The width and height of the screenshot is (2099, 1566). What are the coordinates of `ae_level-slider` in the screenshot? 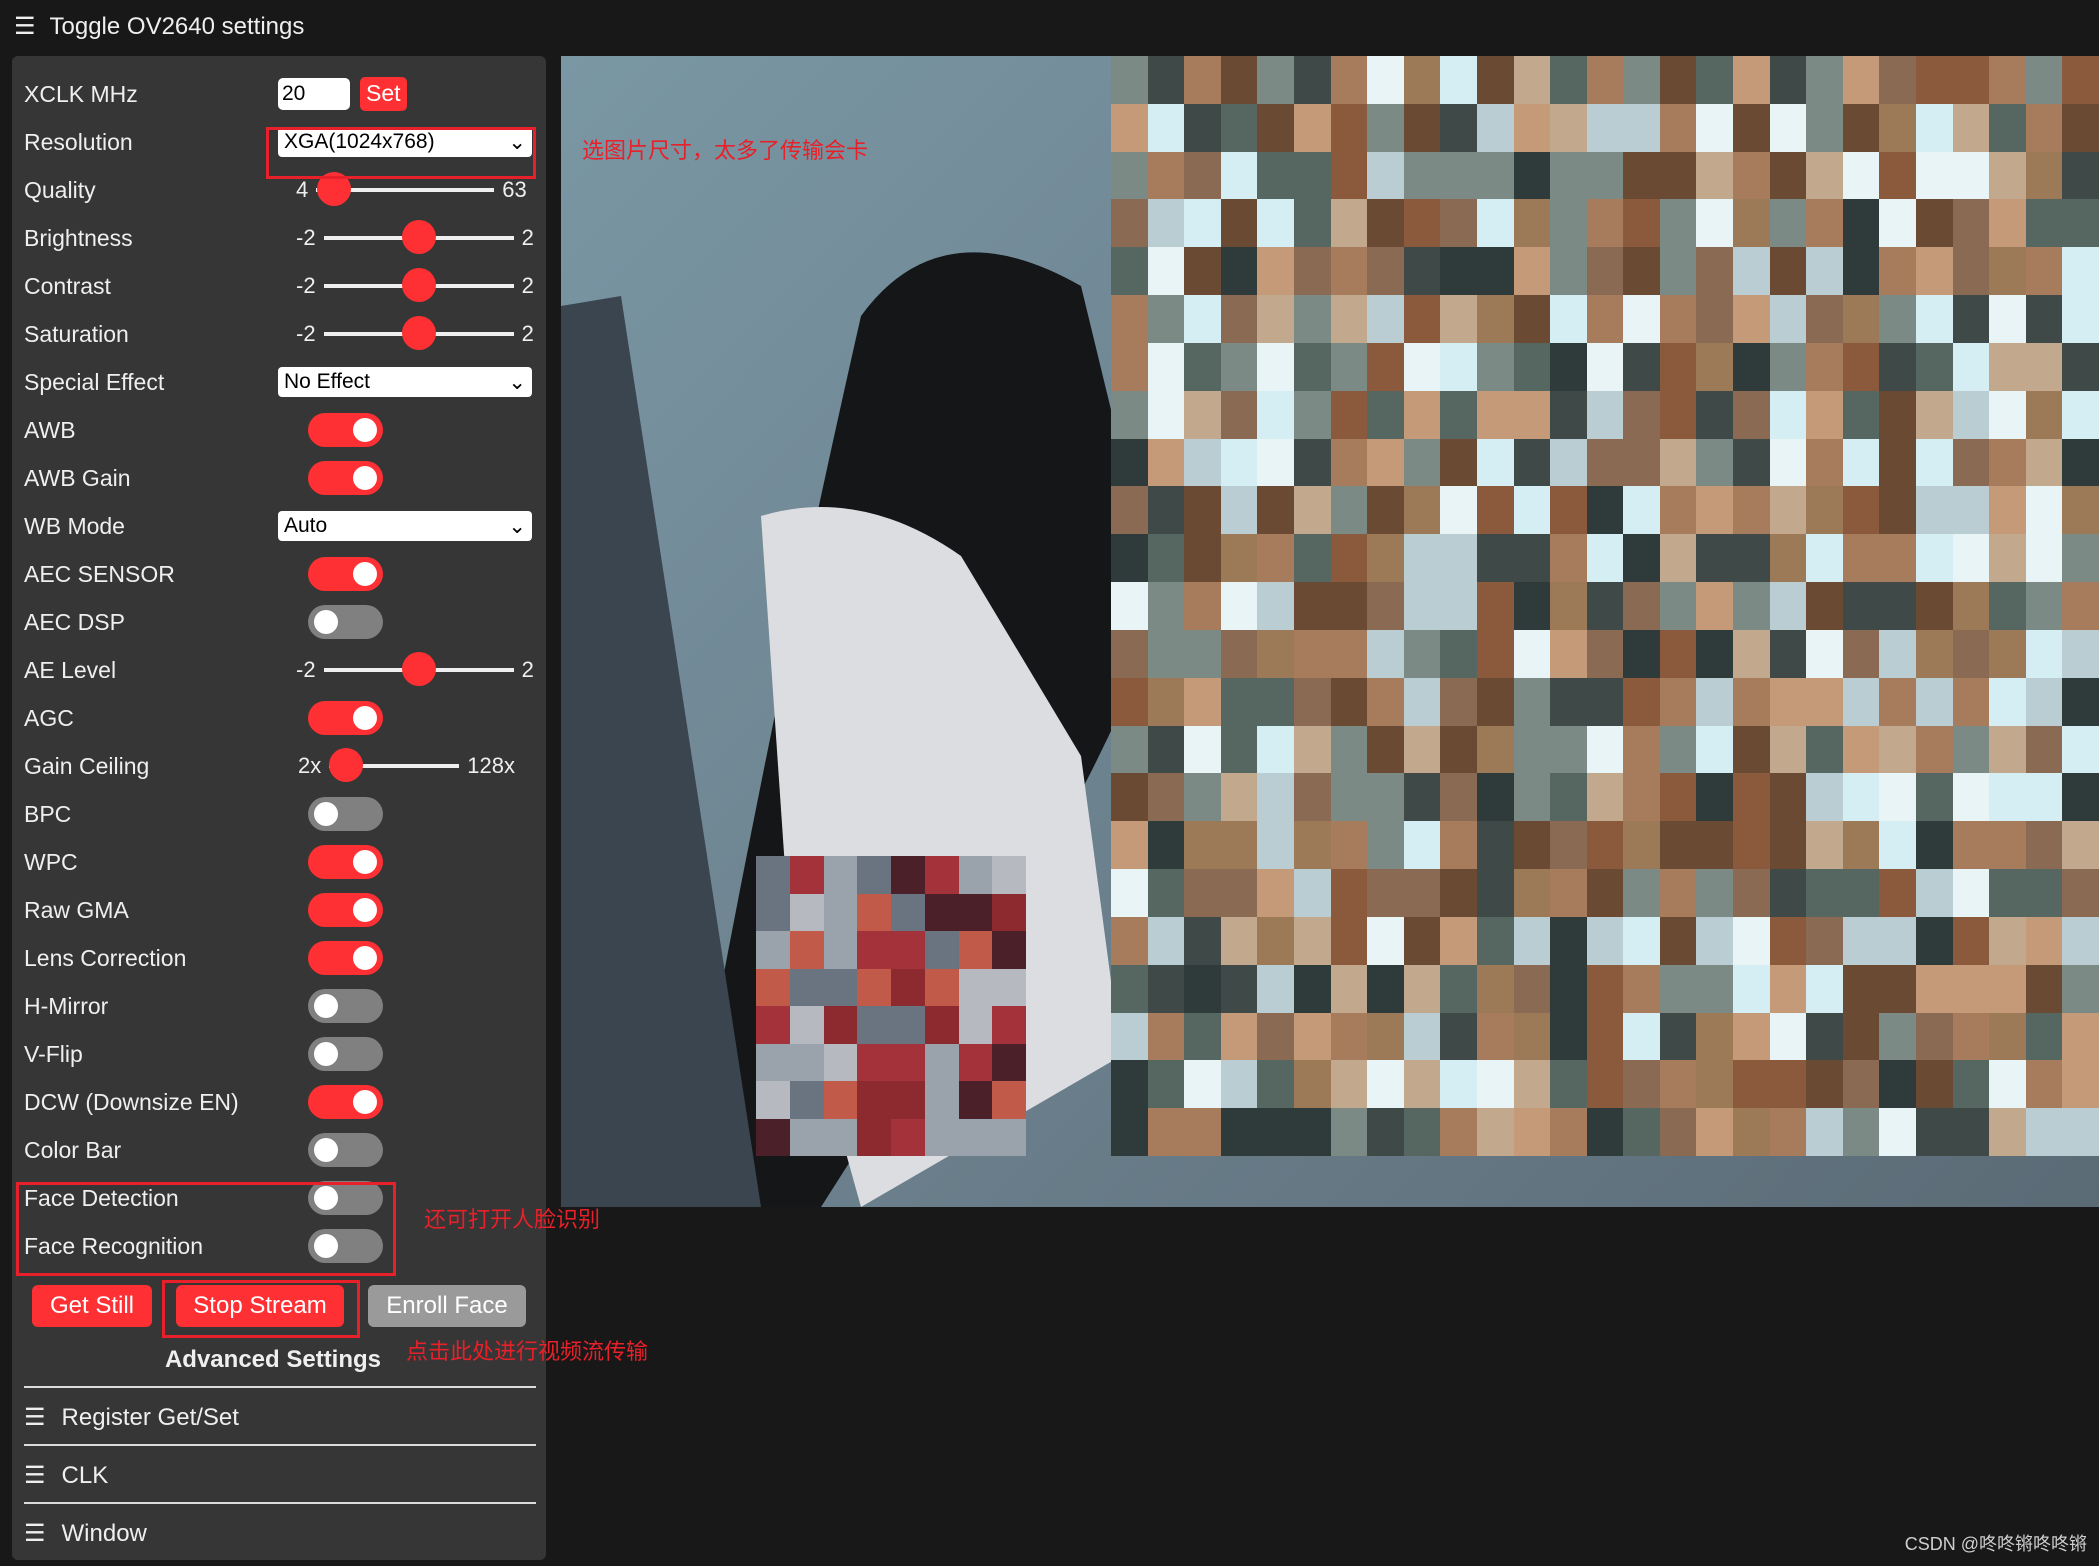 It's located at (418, 669).